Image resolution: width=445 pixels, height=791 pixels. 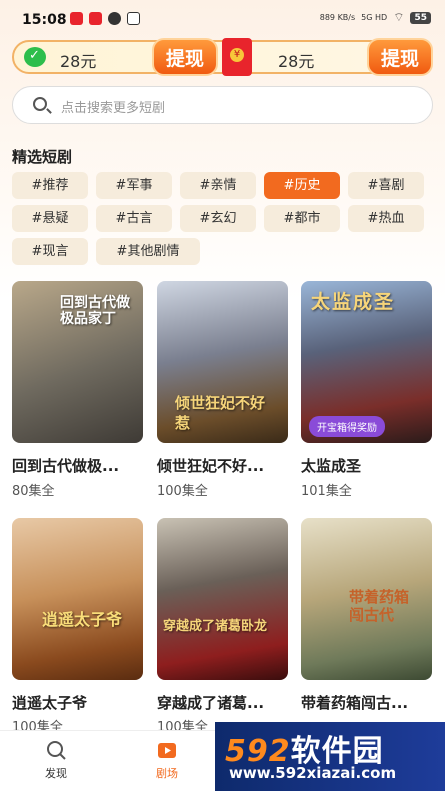 What do you see at coordinates (44, 20) in the screenshot?
I see `status-time: 15:08` at bounding box center [44, 20].